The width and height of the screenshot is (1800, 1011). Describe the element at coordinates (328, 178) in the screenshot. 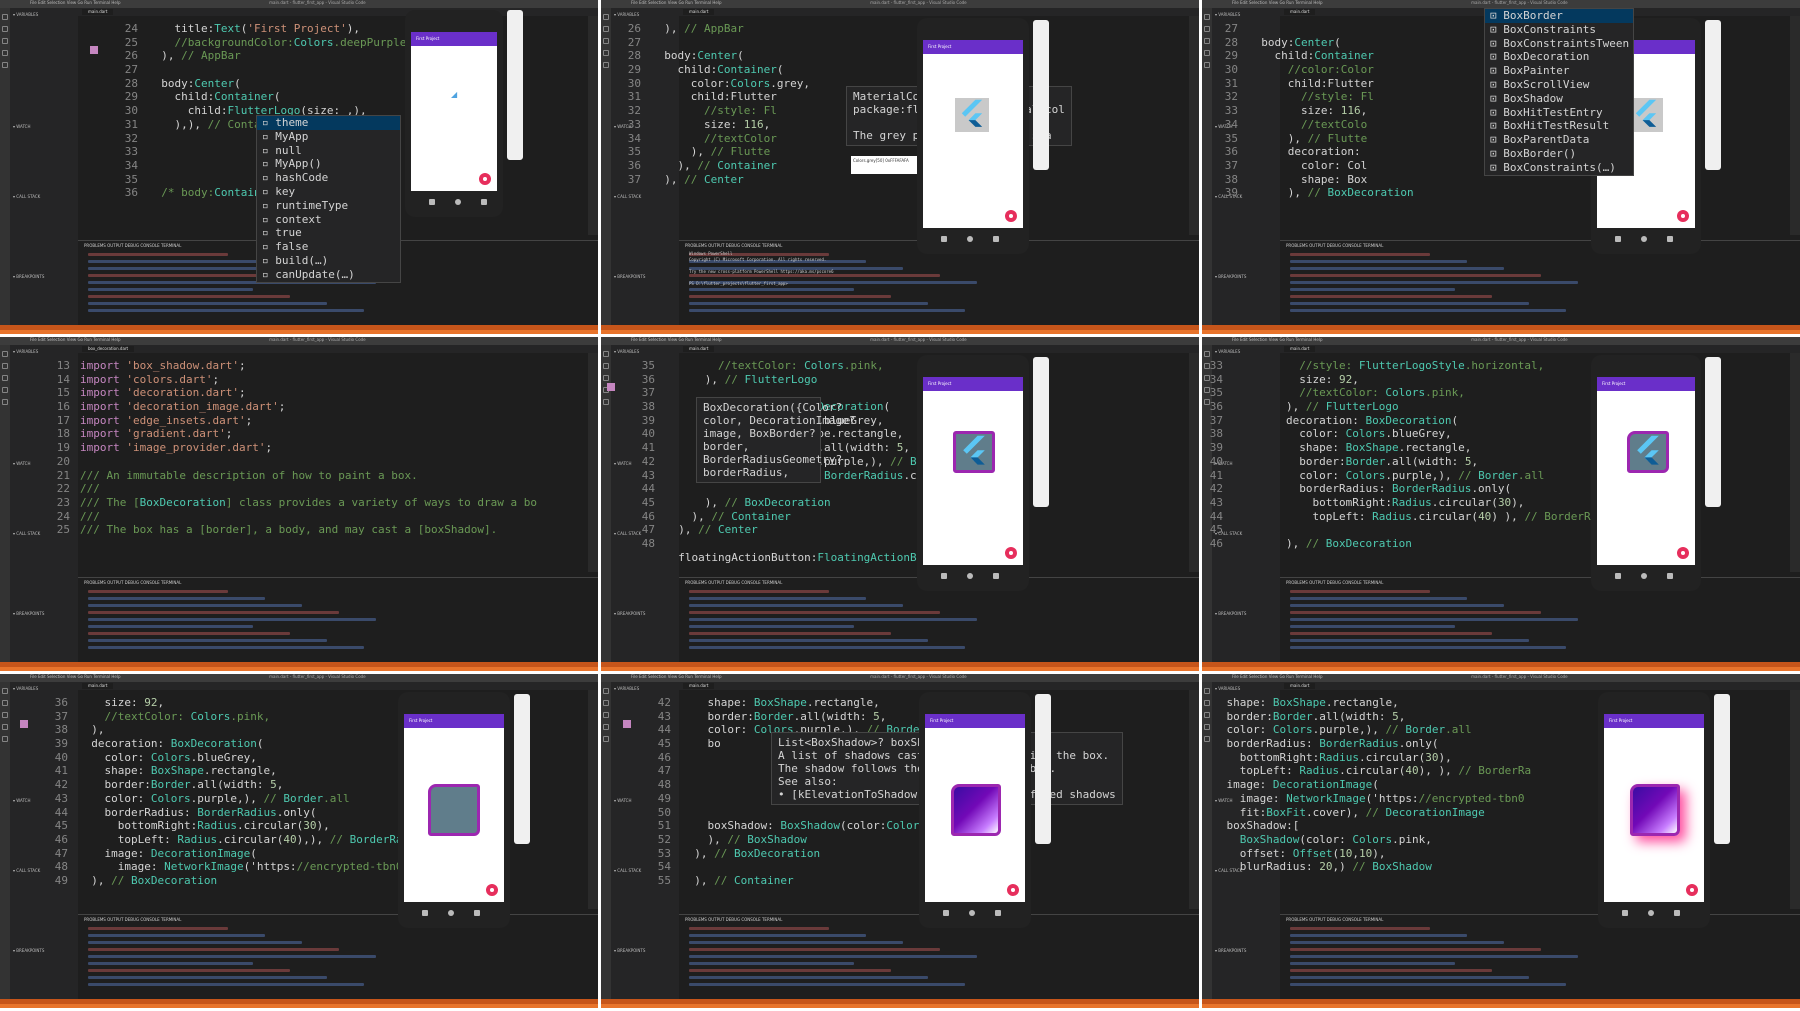

I see `suggestion-item: ▫ hashCode` at that location.